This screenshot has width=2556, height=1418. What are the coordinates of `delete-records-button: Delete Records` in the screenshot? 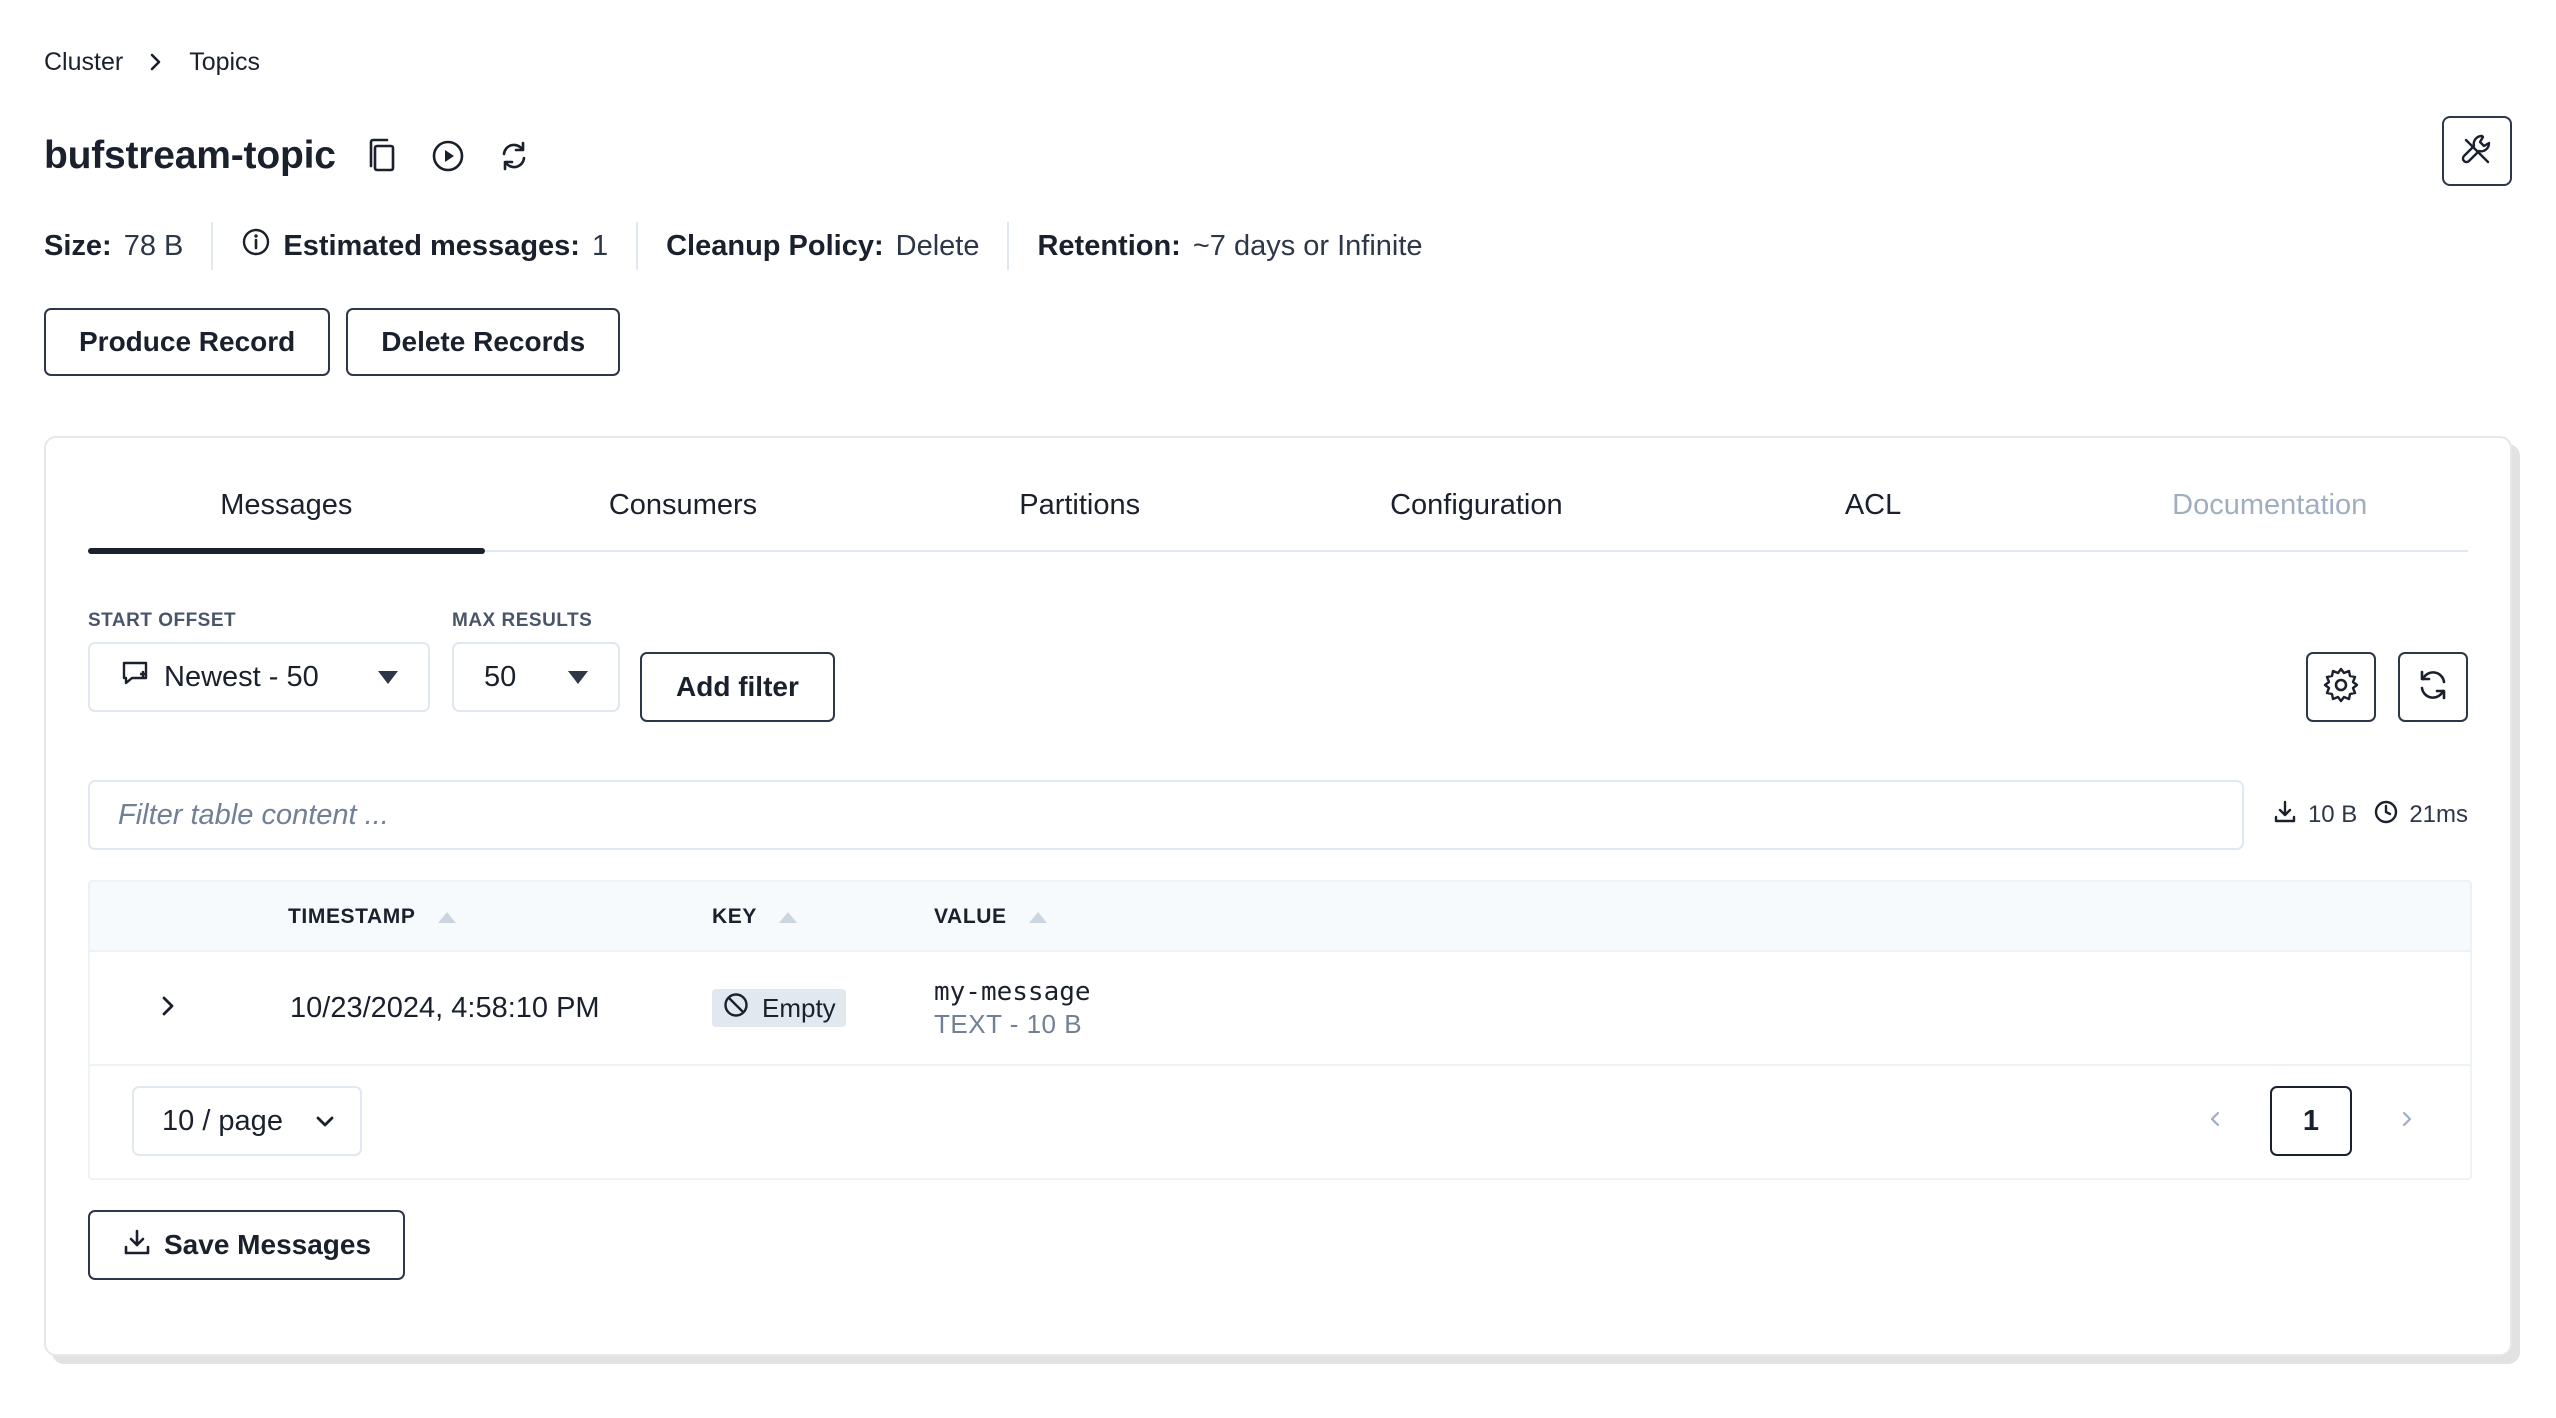 It's located at (483, 342).